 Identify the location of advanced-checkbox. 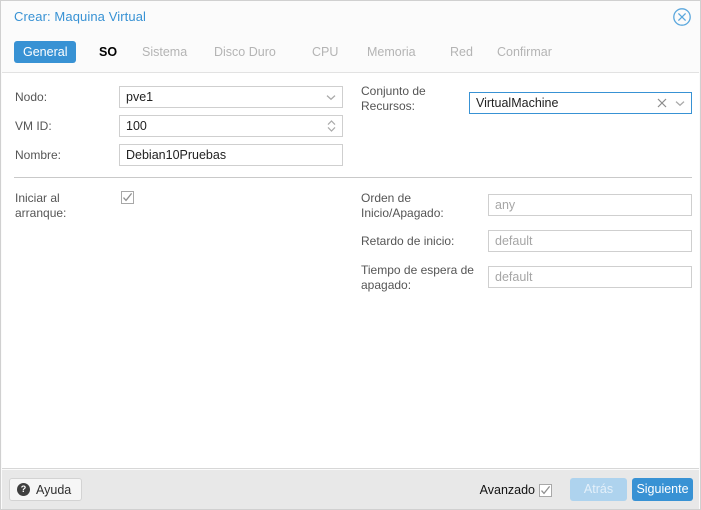
(545, 490).